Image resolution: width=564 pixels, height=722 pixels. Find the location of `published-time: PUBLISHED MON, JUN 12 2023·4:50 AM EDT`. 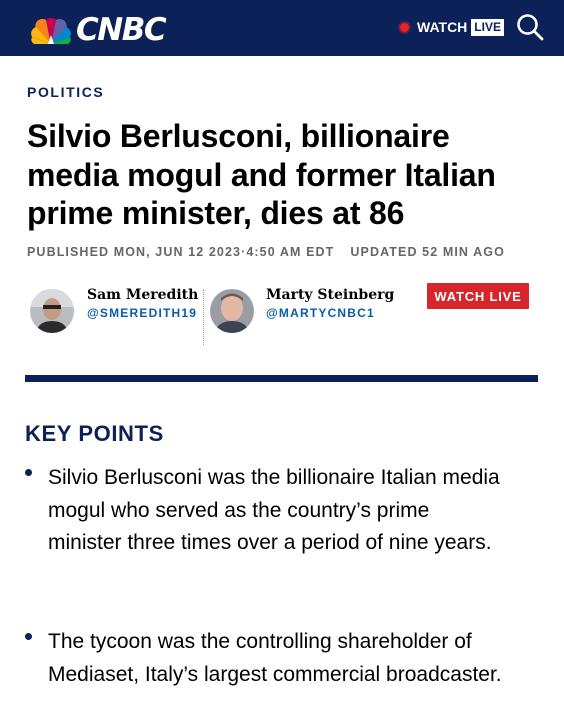

published-time: PUBLISHED MON, JUN 12 2023·4:50 AM EDT is located at coordinates (181, 252).